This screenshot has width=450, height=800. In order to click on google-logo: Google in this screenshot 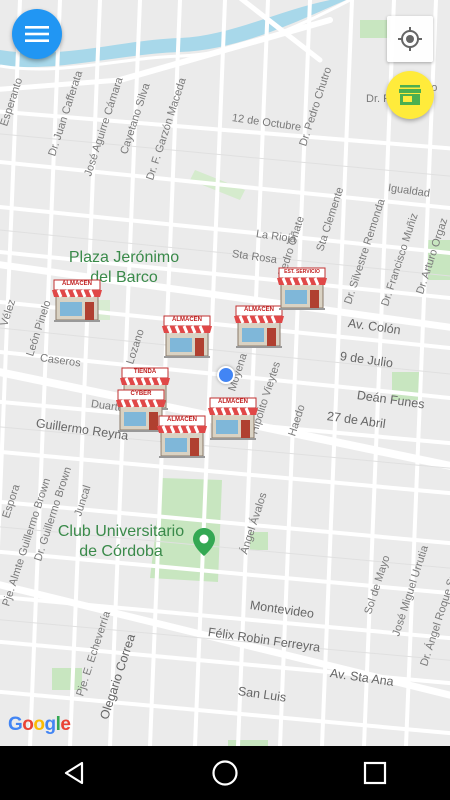, I will do `click(39, 724)`.